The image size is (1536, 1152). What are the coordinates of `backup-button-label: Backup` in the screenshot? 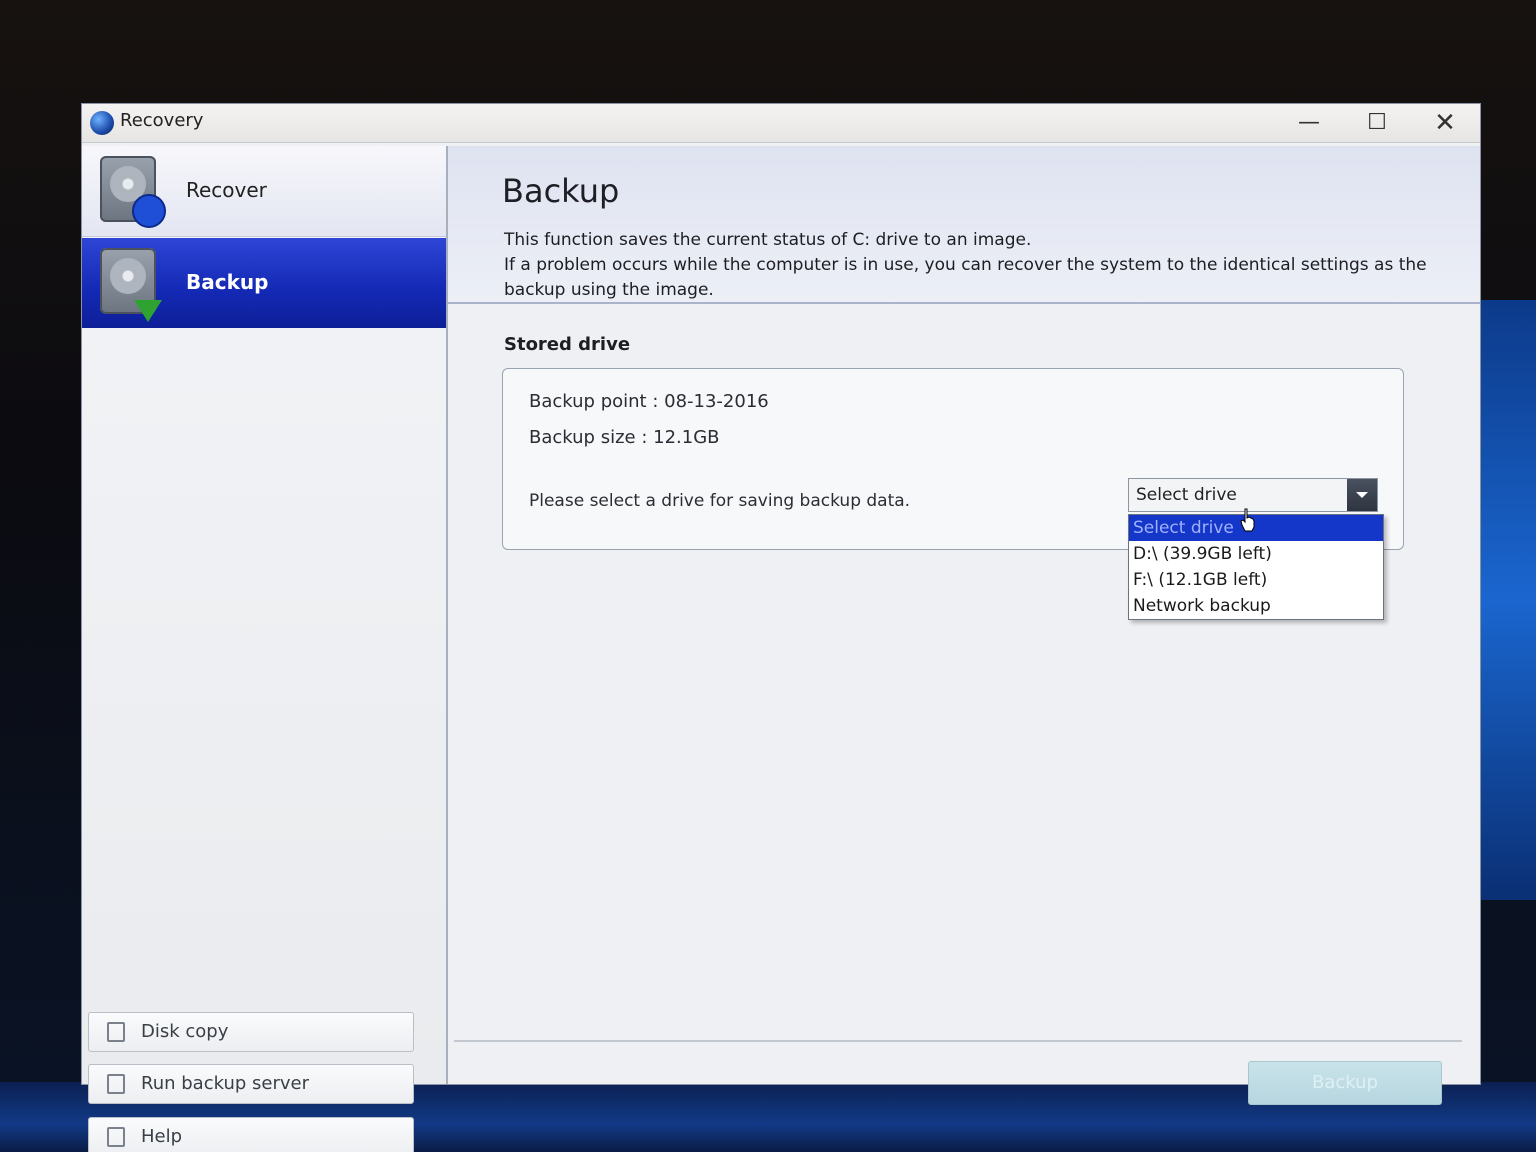 It's located at (1345, 1082).